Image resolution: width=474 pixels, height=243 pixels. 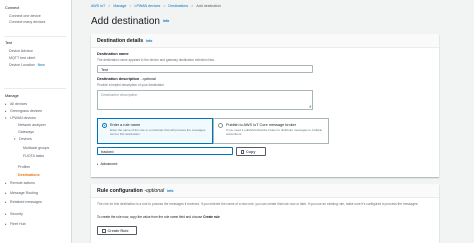 I want to click on sidebar-item-label: LPWAN devices, so click(x=23, y=118).